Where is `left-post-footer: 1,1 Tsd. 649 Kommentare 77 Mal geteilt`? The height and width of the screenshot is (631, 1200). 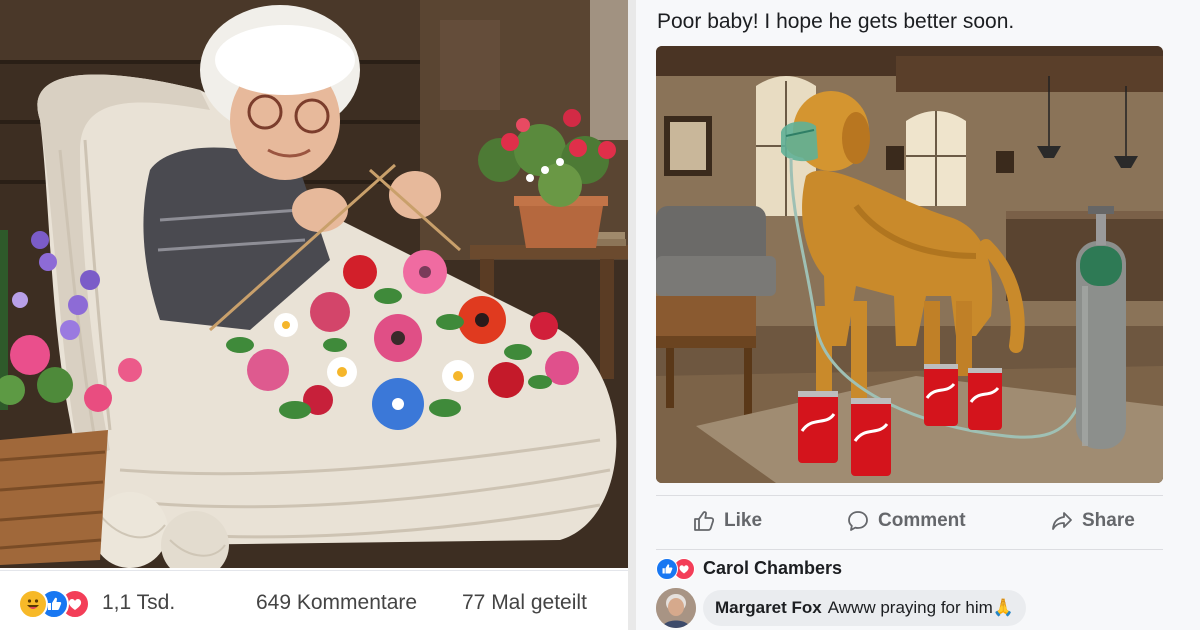 left-post-footer: 1,1 Tsd. 649 Kommentare 77 Mal geteilt is located at coordinates (314, 600).